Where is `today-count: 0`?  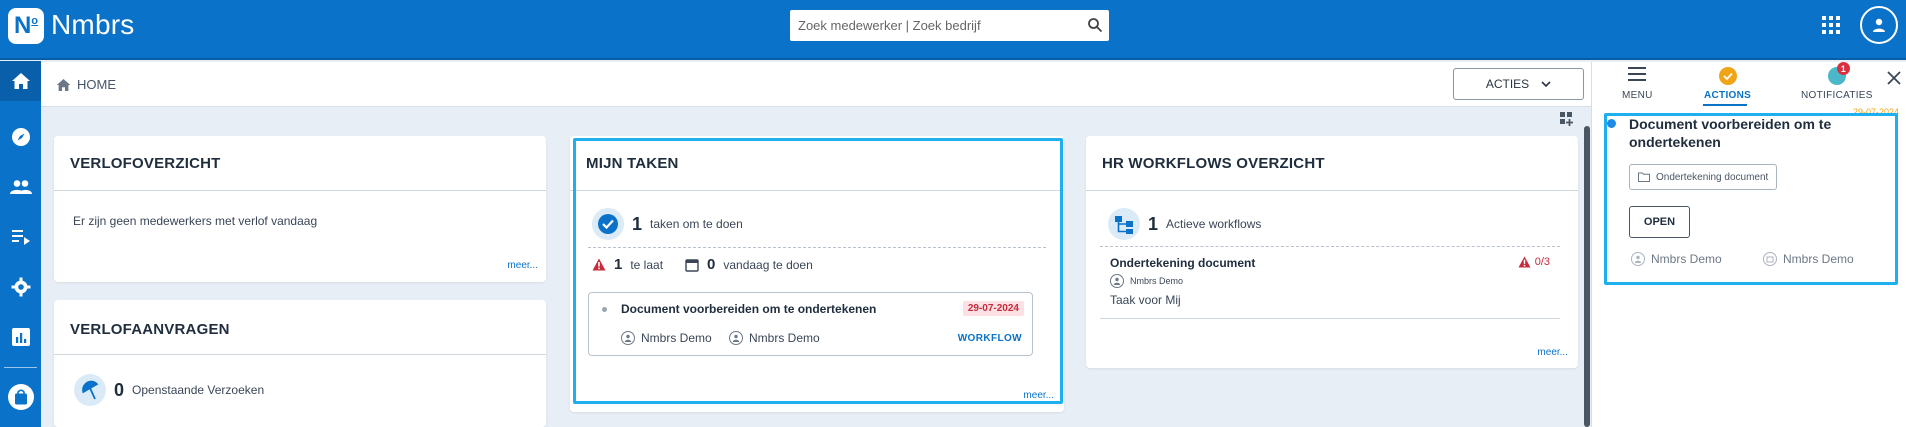 today-count: 0 is located at coordinates (711, 264).